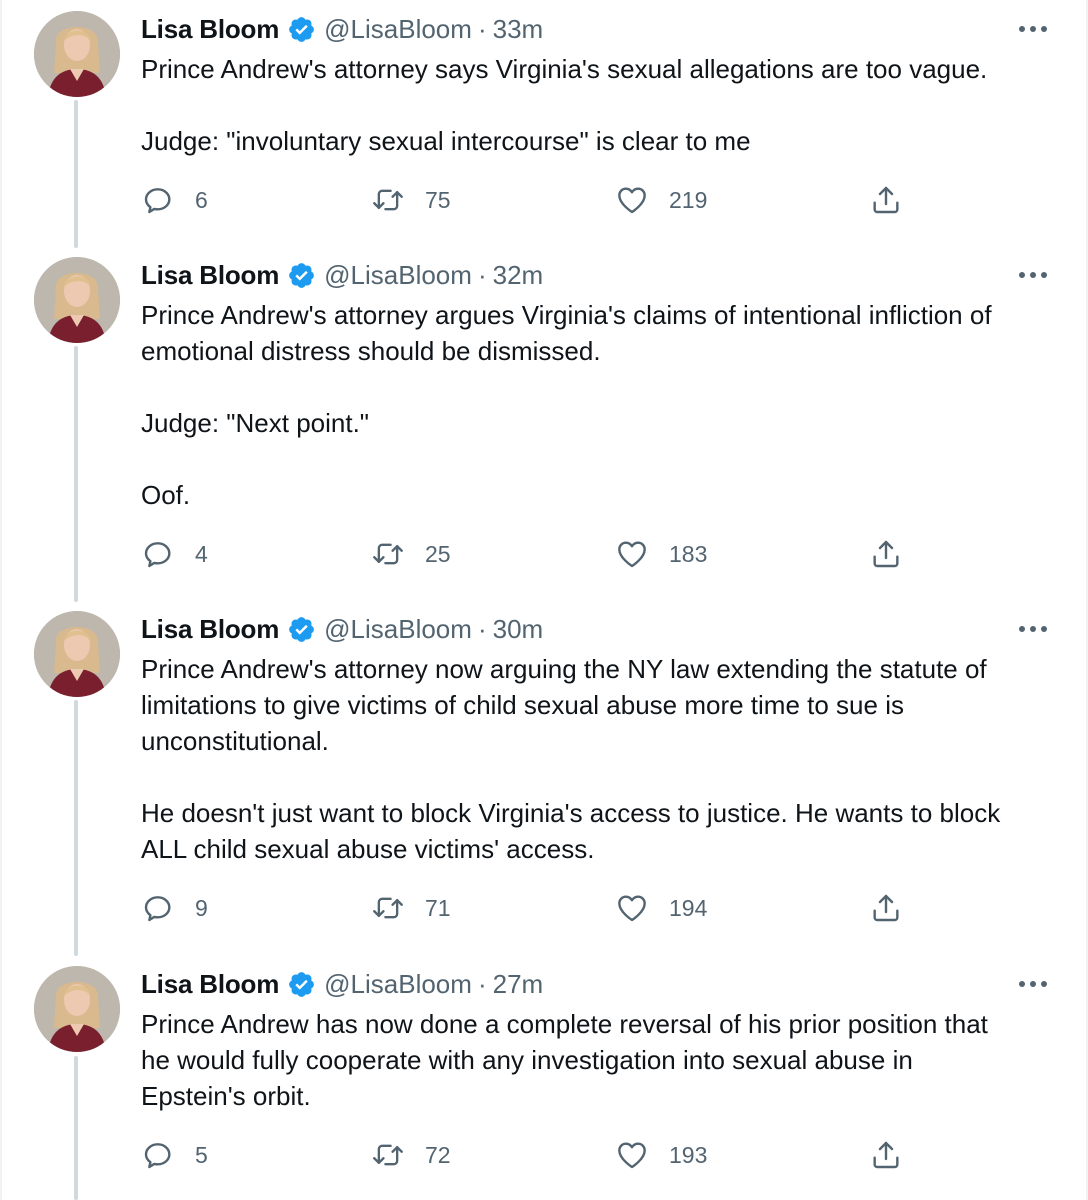 The height and width of the screenshot is (1200, 1088). Describe the element at coordinates (596, 275) in the screenshot. I see `tweet-header: Lisa Bloom @LisaBloom · 32m` at that location.